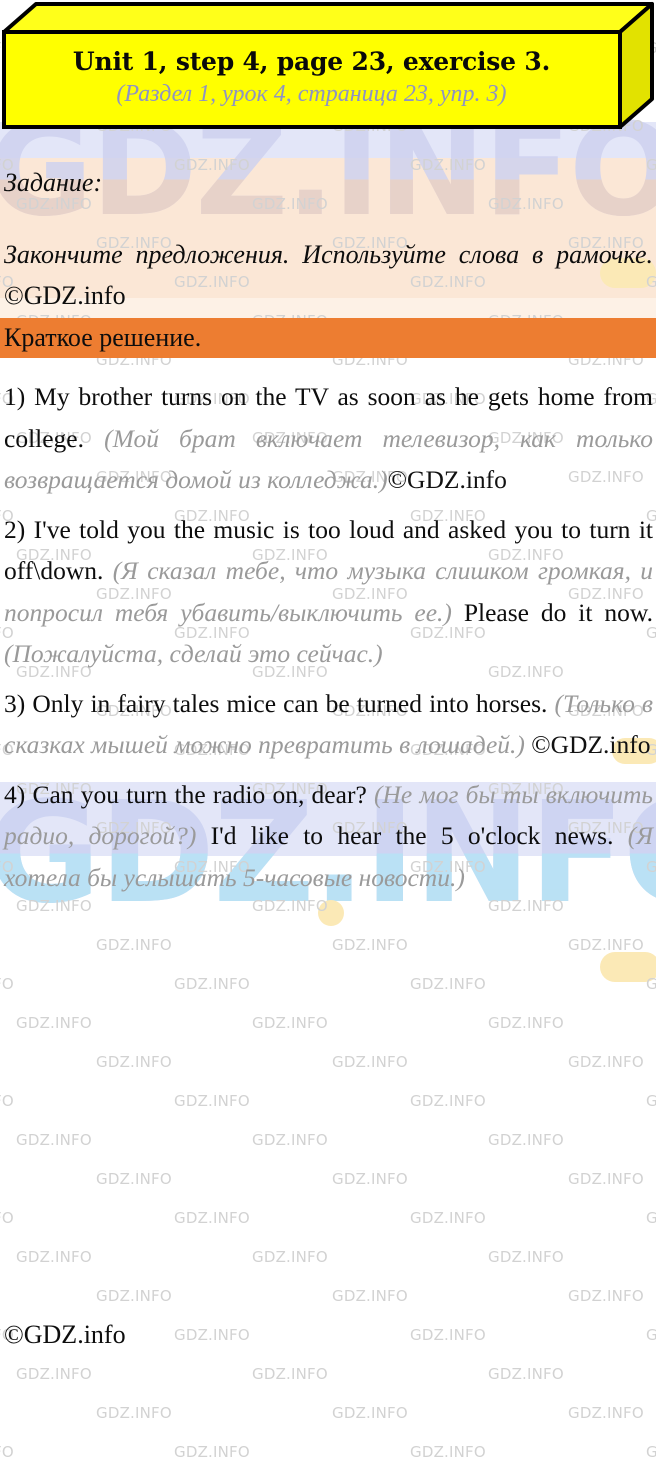  I want to click on answer-english-2: I'd like to hear the 5 o'clock news., so click(412, 835).